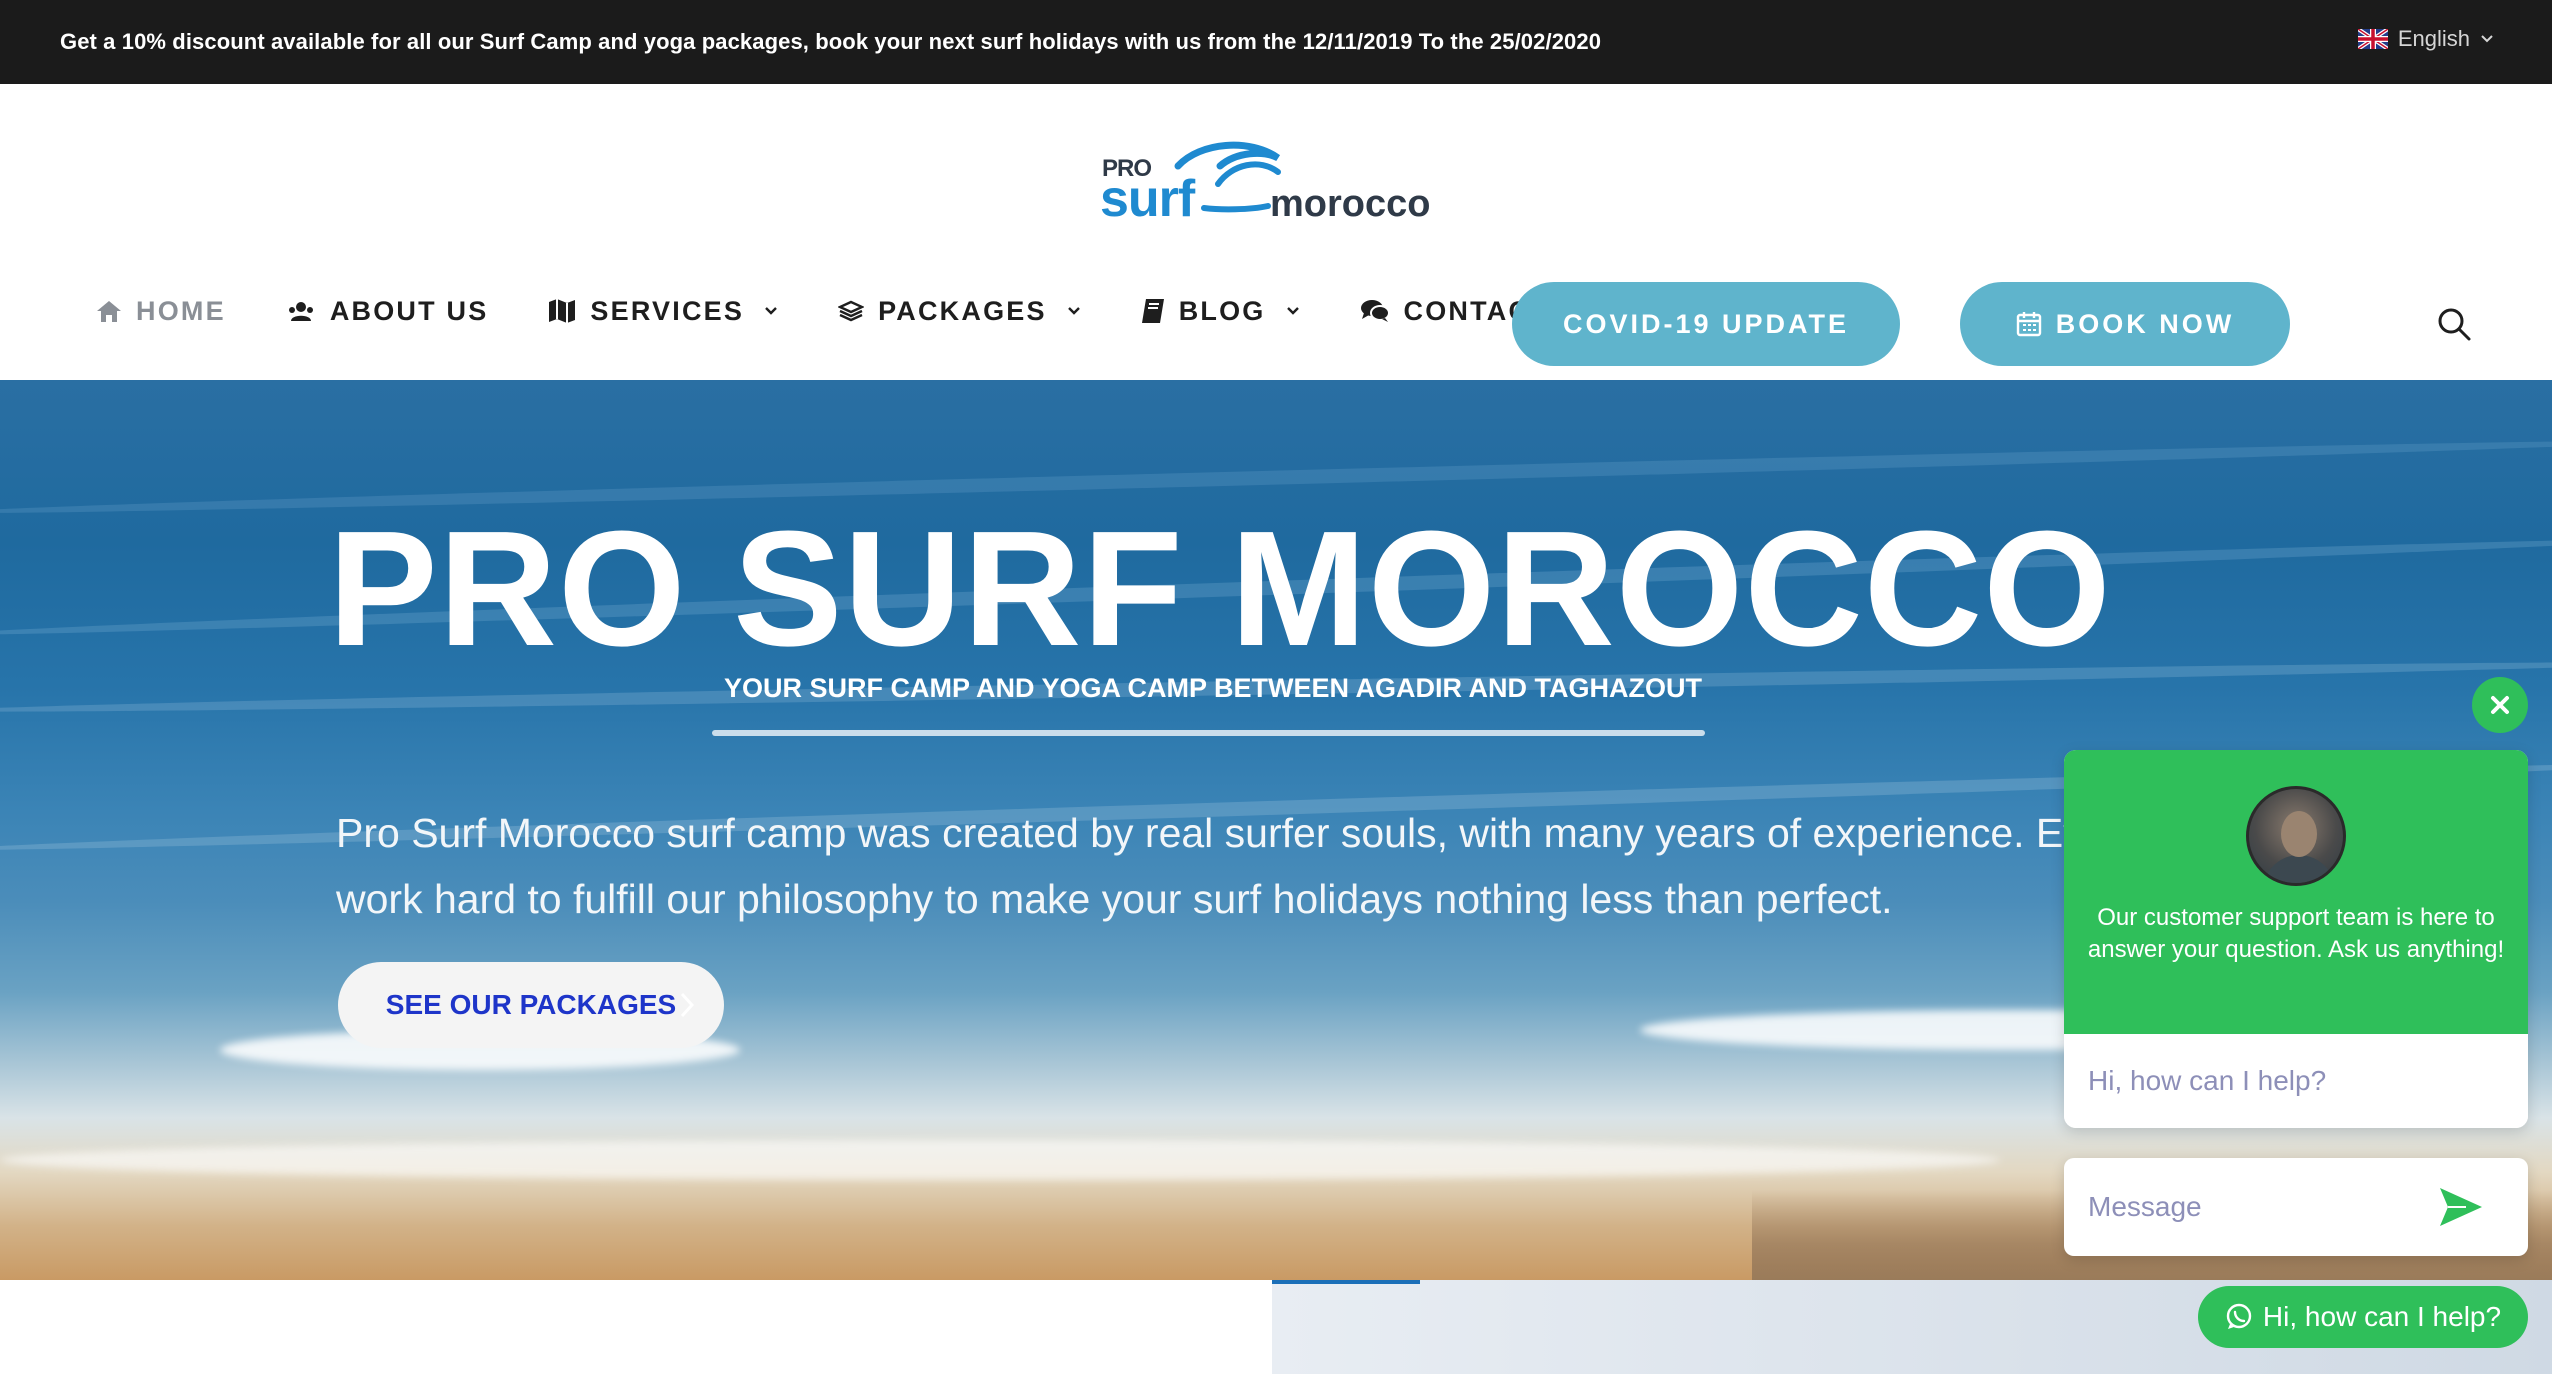 This screenshot has width=2552, height=1374. What do you see at coordinates (1152, 311) in the screenshot?
I see `book-icon` at bounding box center [1152, 311].